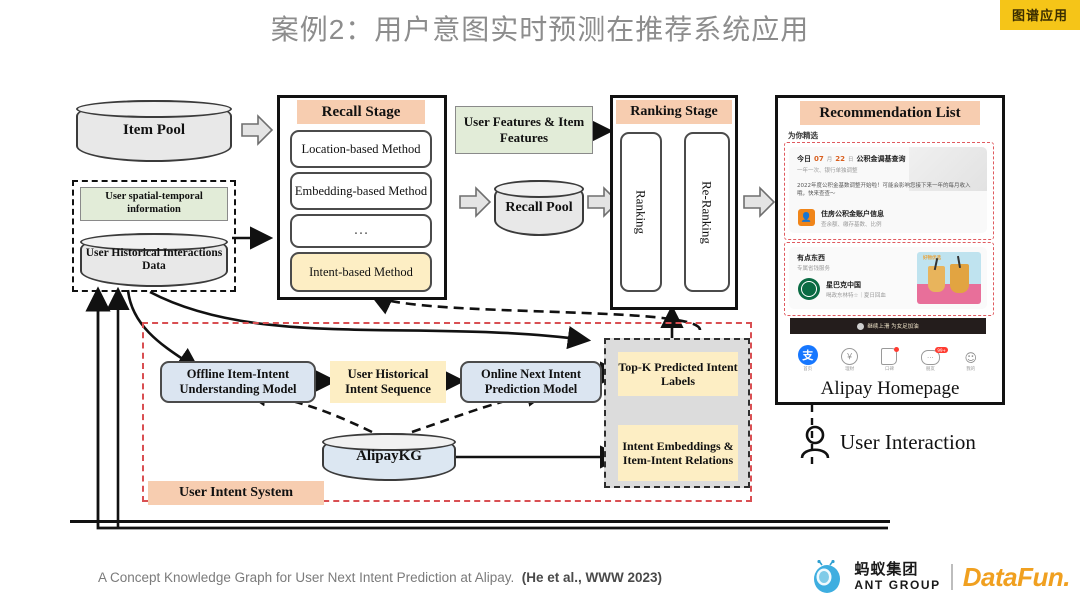 The height and width of the screenshot is (608, 1080). I want to click on nav-item-friends: ··· 99+ 朋友, so click(934, 359).